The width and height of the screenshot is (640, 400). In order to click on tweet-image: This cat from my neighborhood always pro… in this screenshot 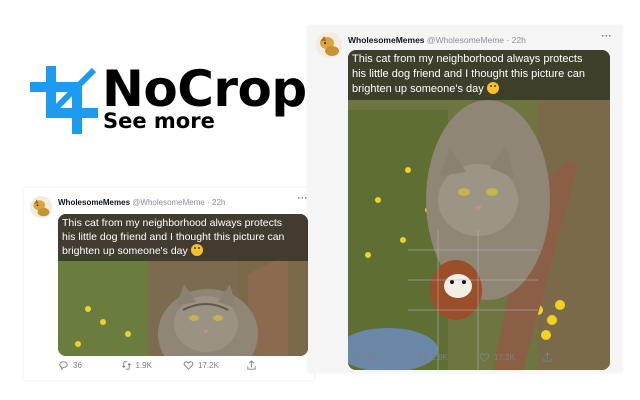, I will do `click(183, 285)`.